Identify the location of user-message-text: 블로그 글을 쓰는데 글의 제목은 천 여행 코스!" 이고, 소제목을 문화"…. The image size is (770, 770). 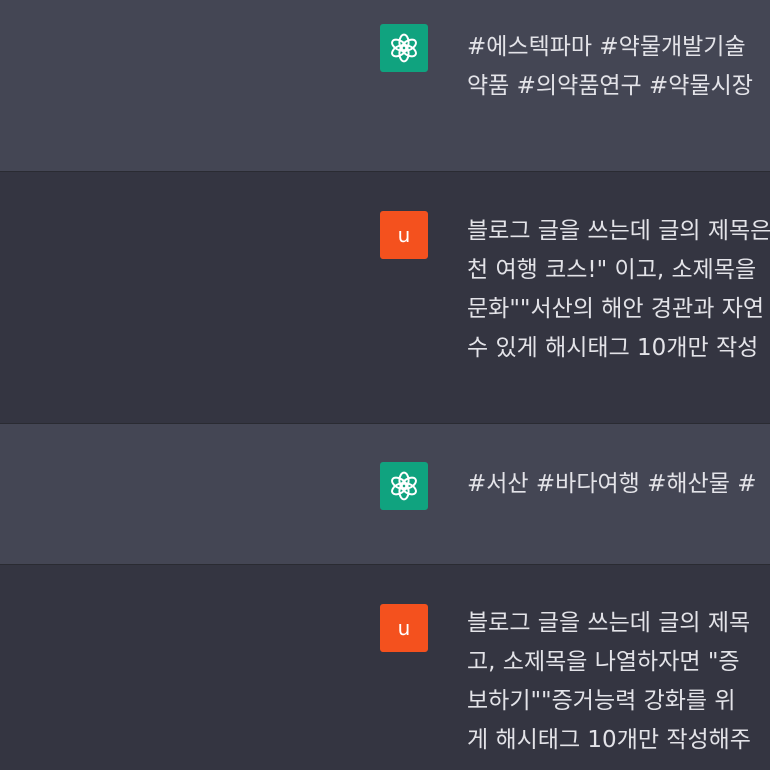
(618, 290).